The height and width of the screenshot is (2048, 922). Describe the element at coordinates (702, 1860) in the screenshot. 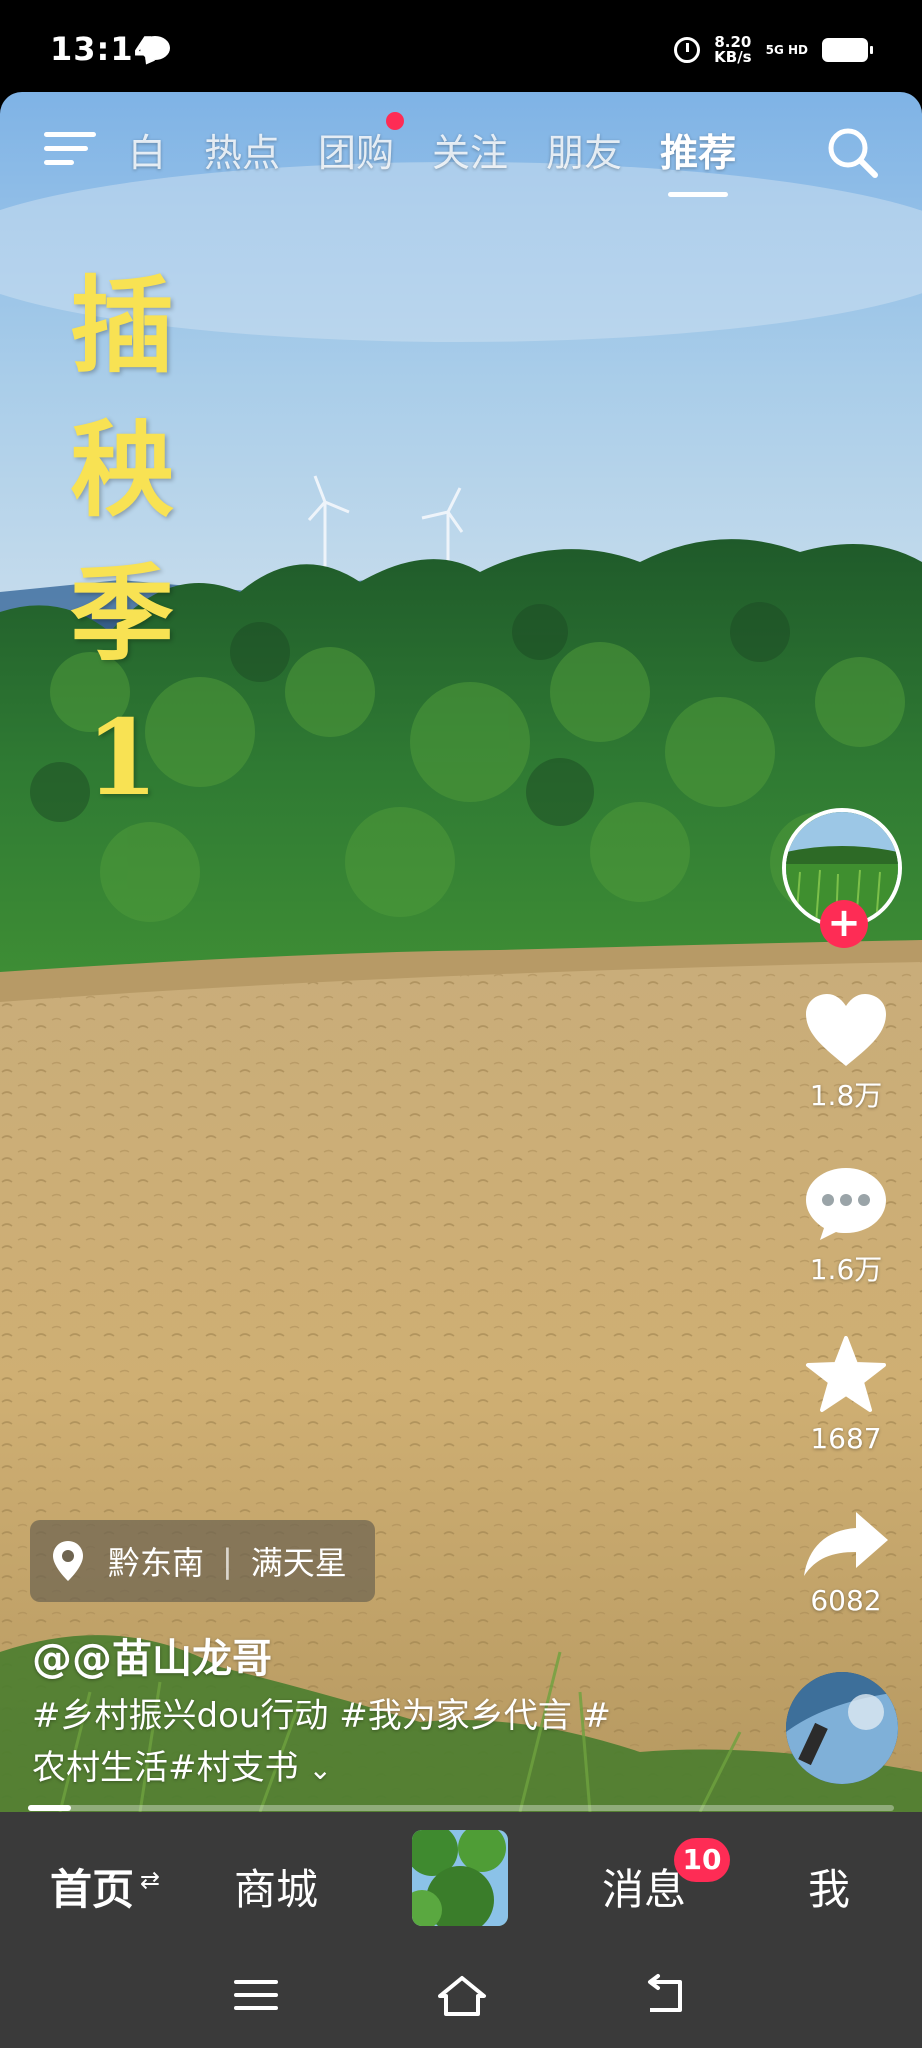

I see `message-badge: 10` at that location.